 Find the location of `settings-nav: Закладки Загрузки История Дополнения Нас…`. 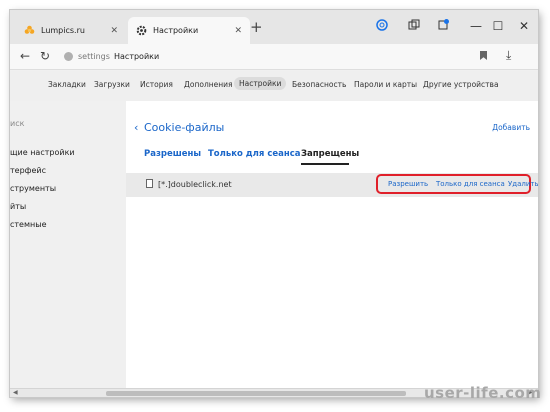

settings-nav: Закладки Загрузки История Дополнения Нас… is located at coordinates (274, 86).